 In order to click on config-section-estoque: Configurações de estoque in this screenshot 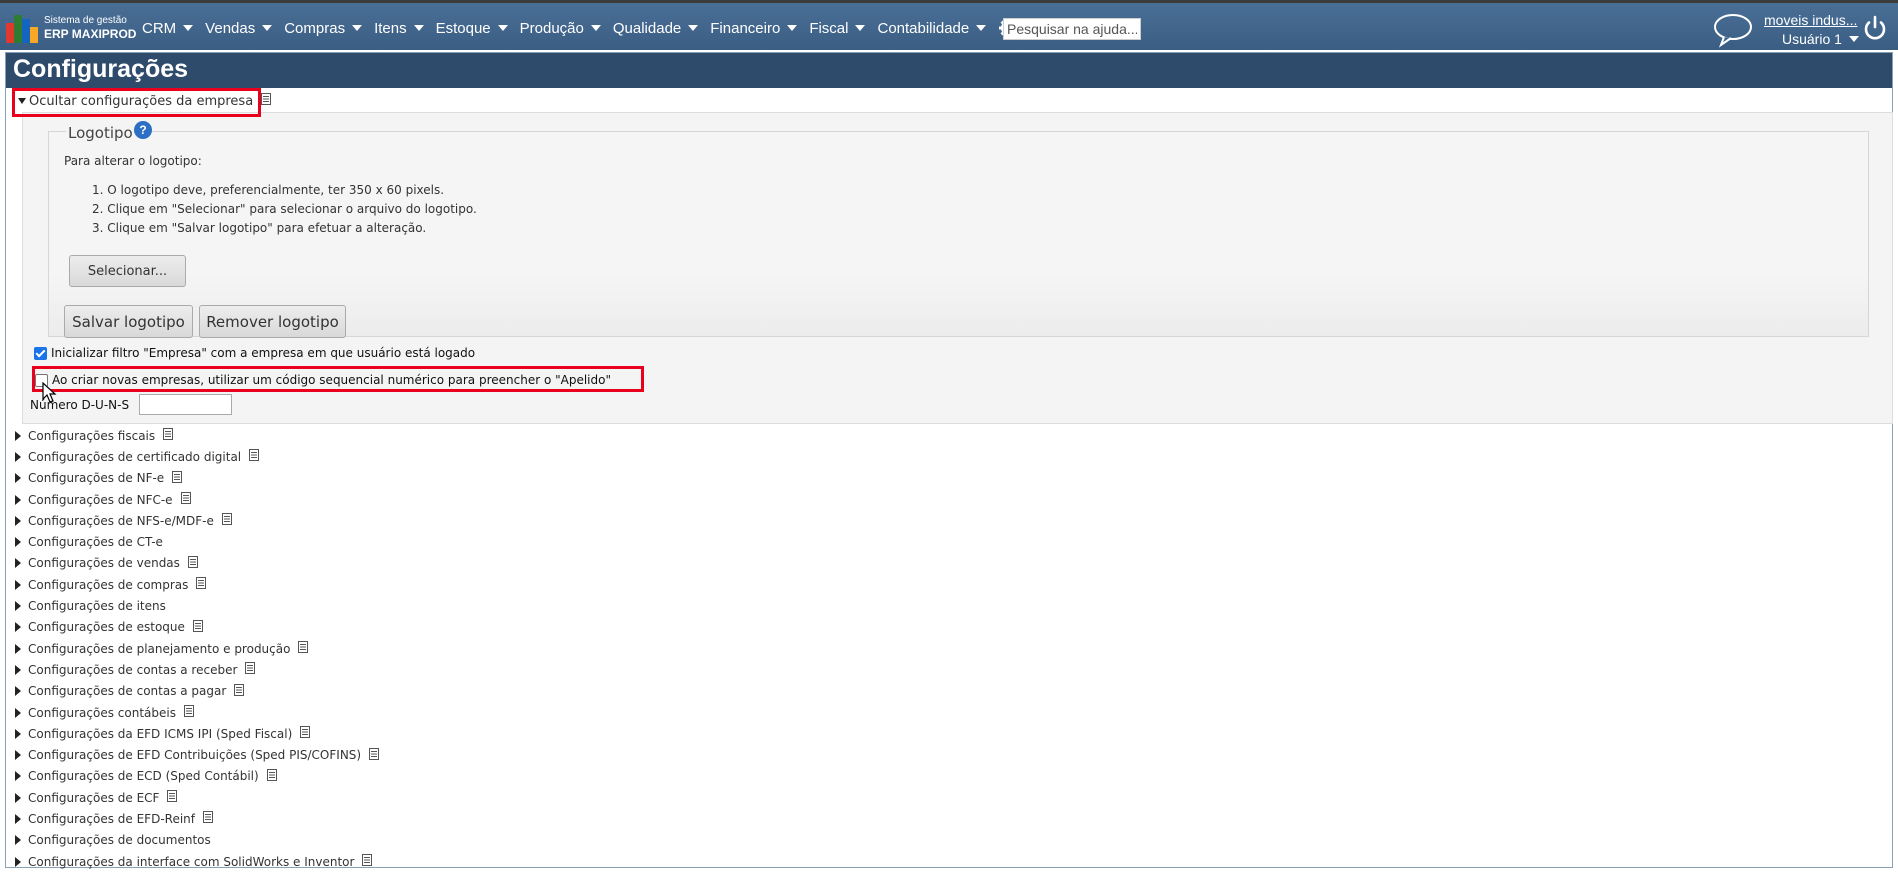, I will do `click(197, 627)`.